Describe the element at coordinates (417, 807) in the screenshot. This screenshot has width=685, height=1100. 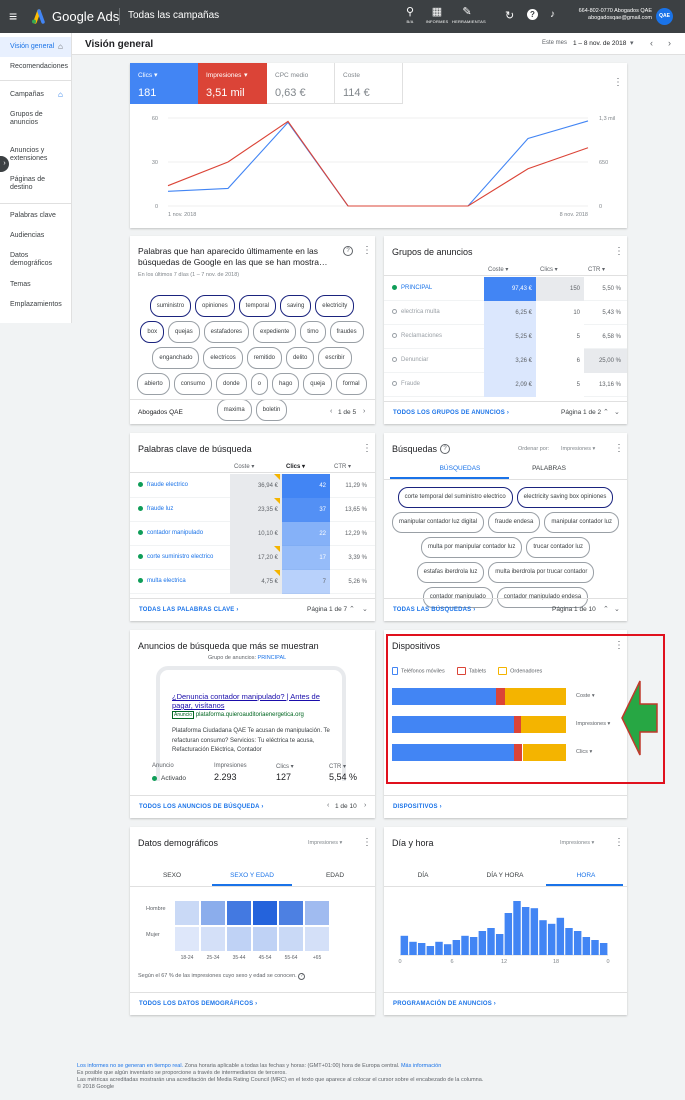
I see `devices-link: DISPOSITIVOS ›` at that location.